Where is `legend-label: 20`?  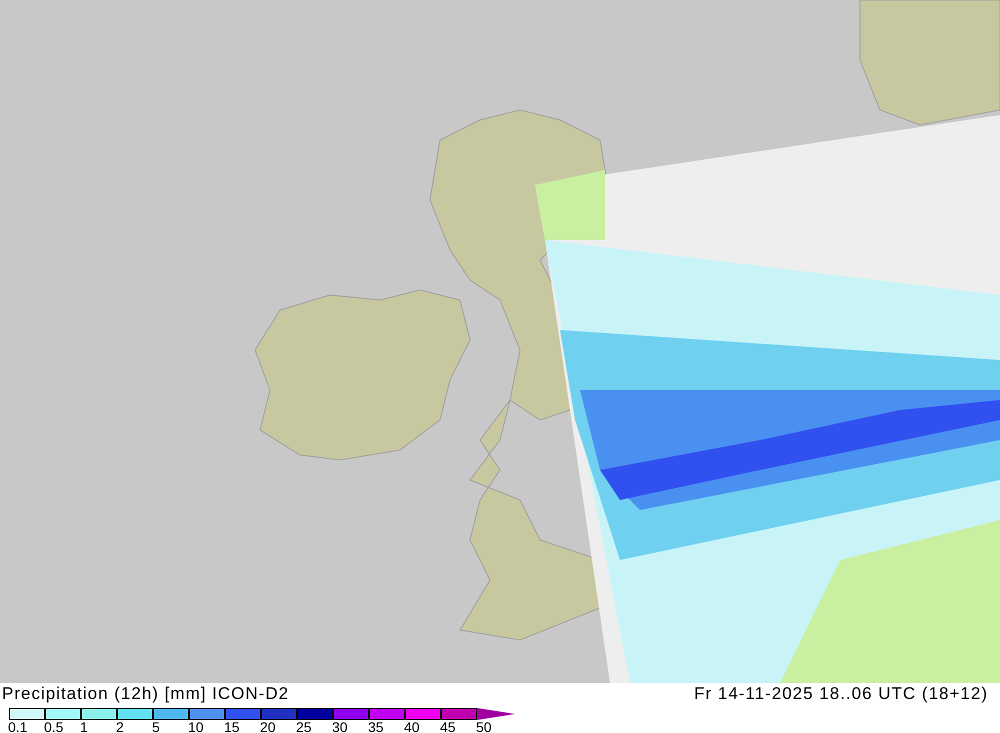 legend-label: 20 is located at coordinates (268, 726).